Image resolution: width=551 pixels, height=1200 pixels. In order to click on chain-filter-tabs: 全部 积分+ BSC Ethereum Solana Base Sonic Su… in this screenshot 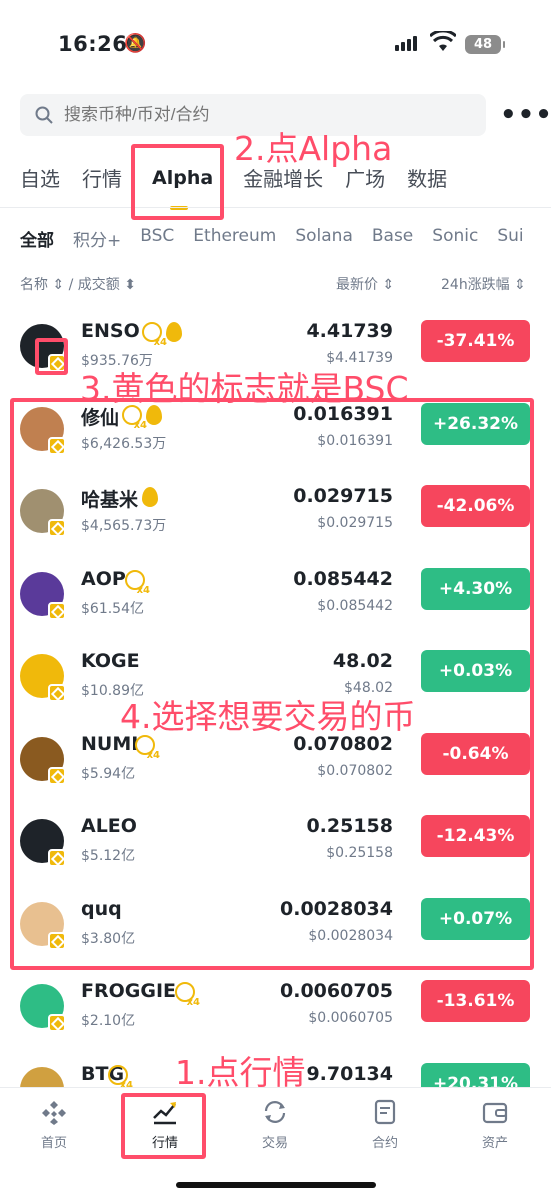, I will do `click(281, 238)`.